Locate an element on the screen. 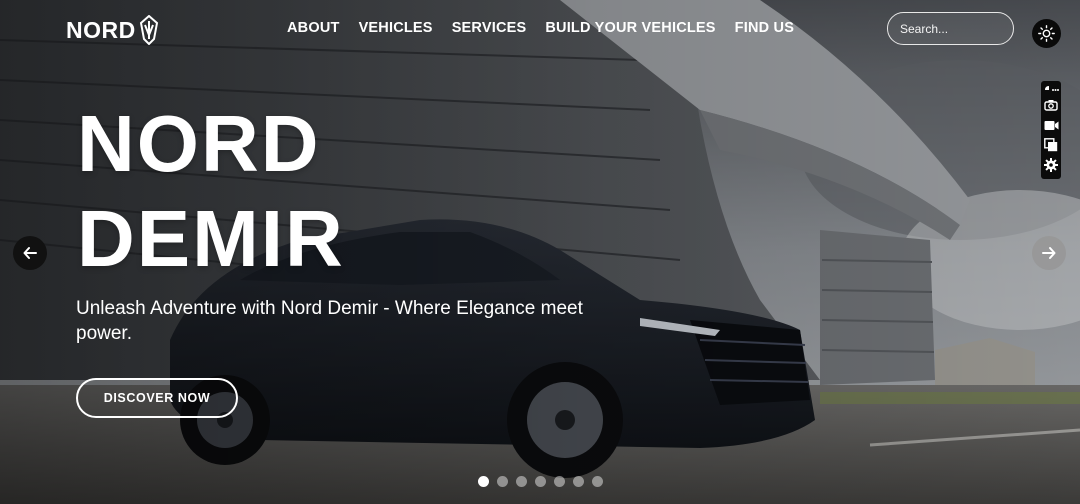 This screenshot has width=1080, height=504. extension-button is located at coordinates (1051, 89).